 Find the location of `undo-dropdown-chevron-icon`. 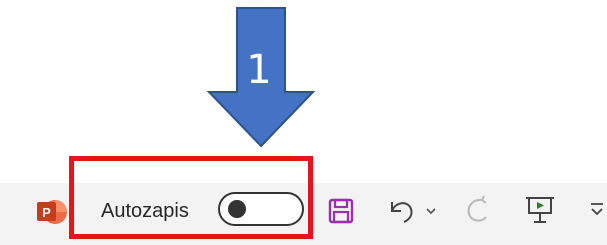

undo-dropdown-chevron-icon is located at coordinates (431, 211).